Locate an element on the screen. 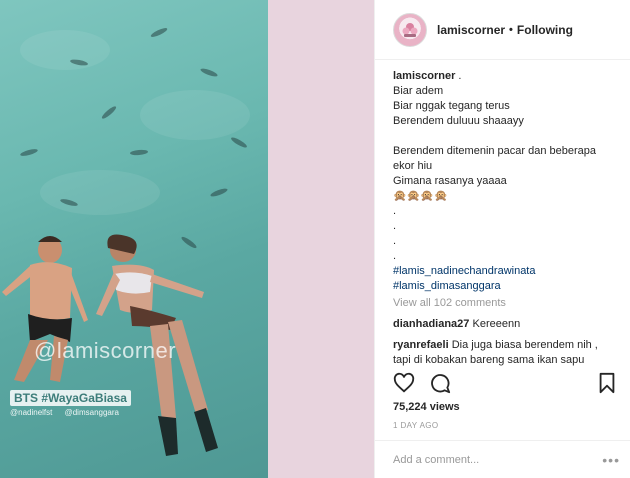  add-comment-bar: ••• is located at coordinates (502, 459).